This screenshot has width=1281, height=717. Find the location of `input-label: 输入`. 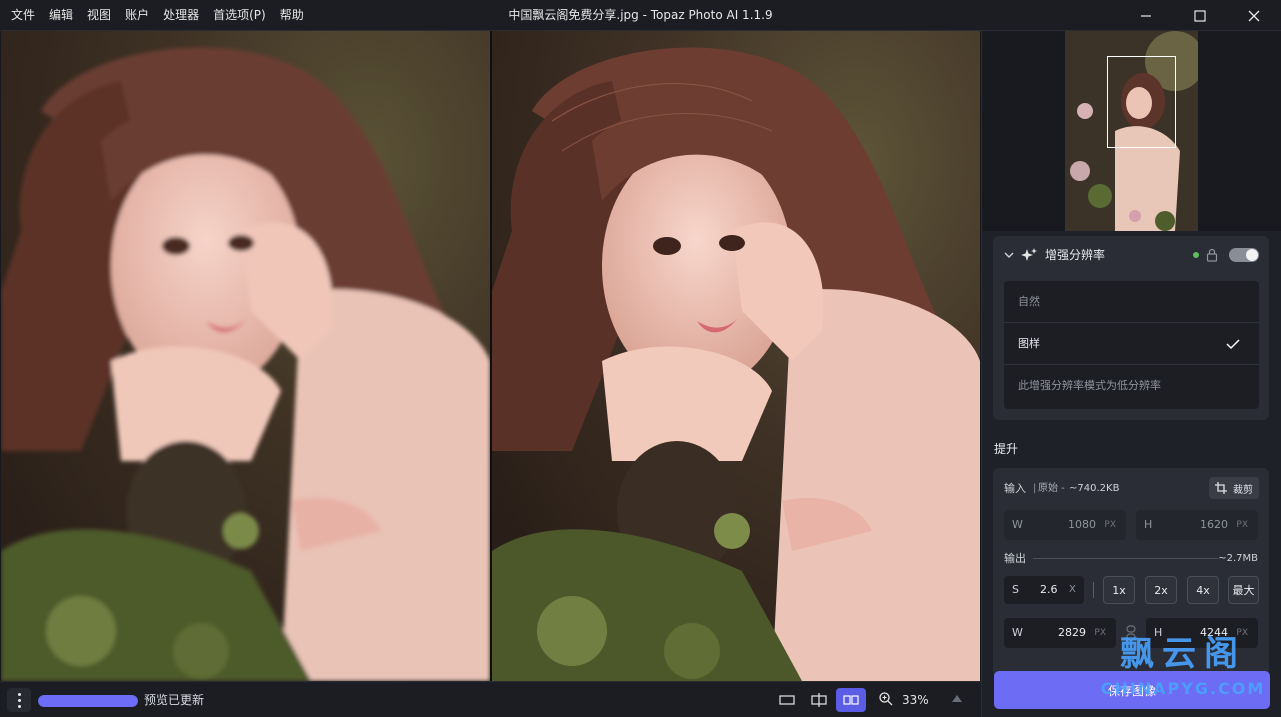

input-label: 输入 is located at coordinates (1015, 488).